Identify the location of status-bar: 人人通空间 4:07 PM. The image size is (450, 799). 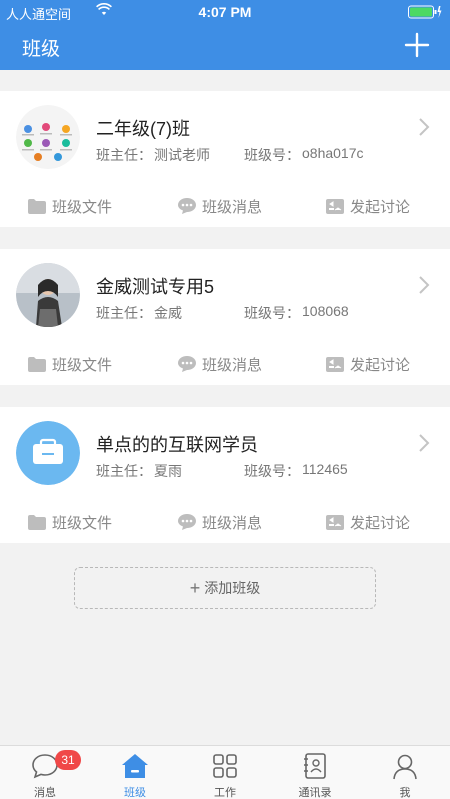
(225, 12).